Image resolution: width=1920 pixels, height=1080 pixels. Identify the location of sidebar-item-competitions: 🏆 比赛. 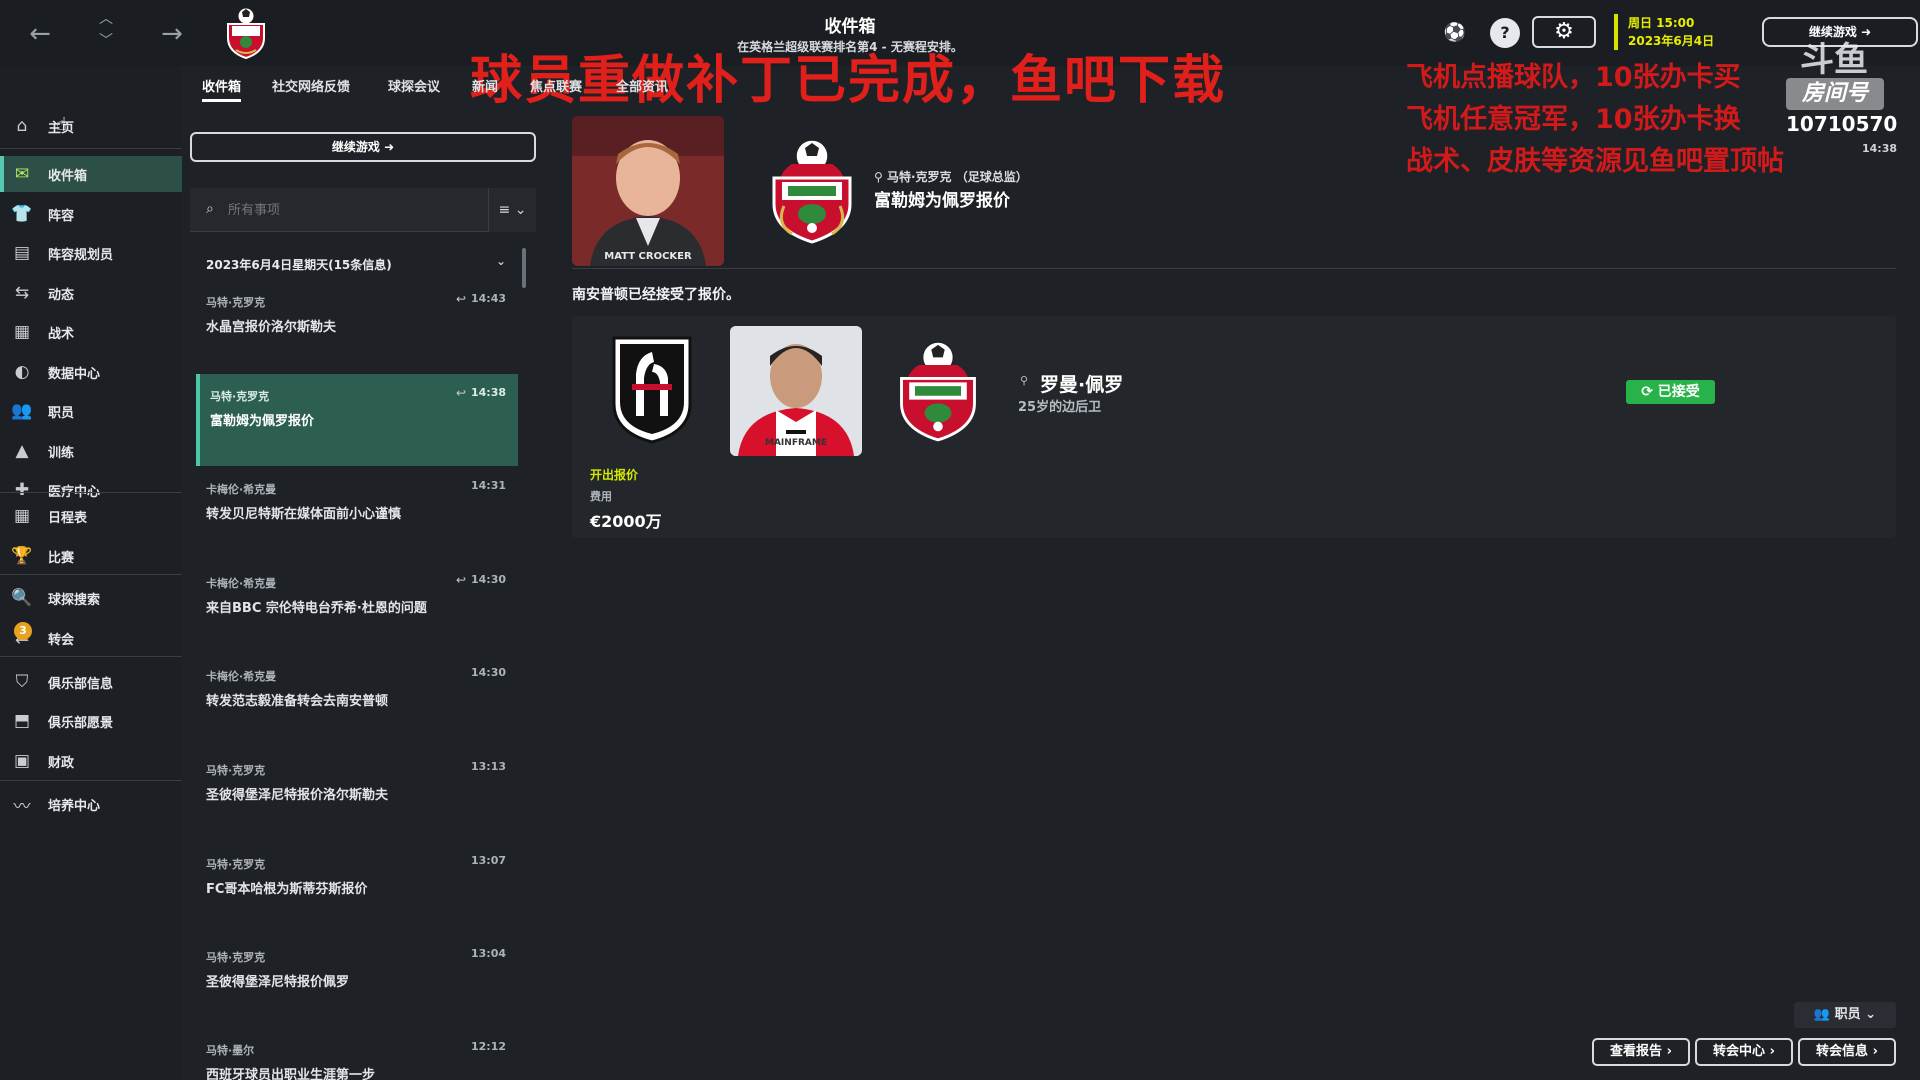
(91, 556).